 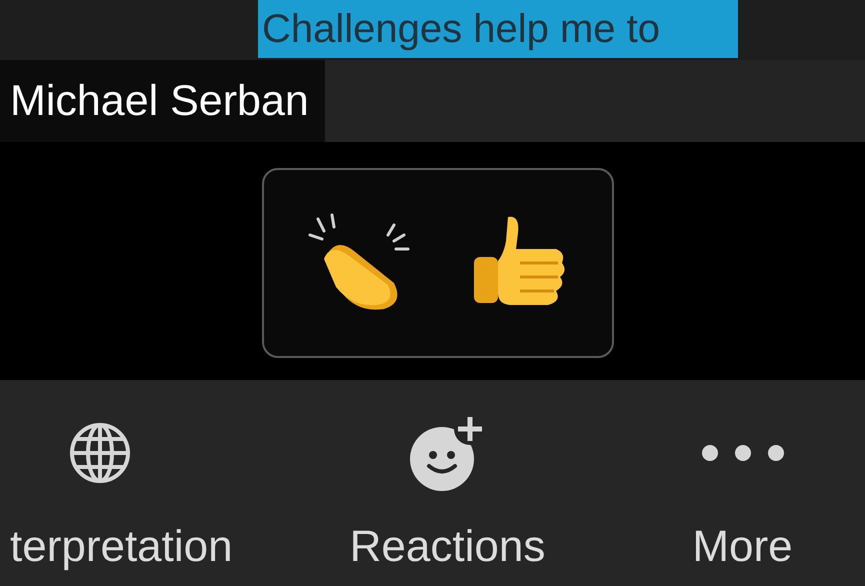 What do you see at coordinates (742, 483) in the screenshot?
I see `more-button: More` at bounding box center [742, 483].